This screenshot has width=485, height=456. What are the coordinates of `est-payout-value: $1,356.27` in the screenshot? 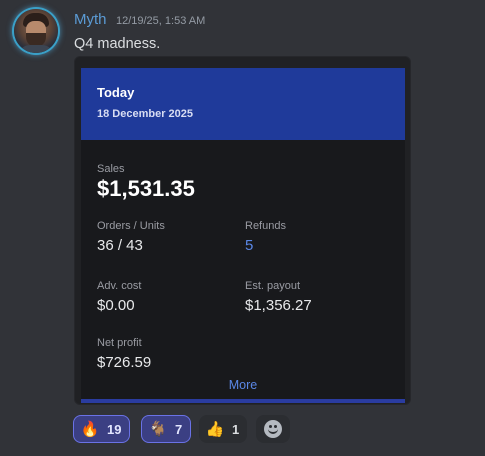 It's located at (278, 305).